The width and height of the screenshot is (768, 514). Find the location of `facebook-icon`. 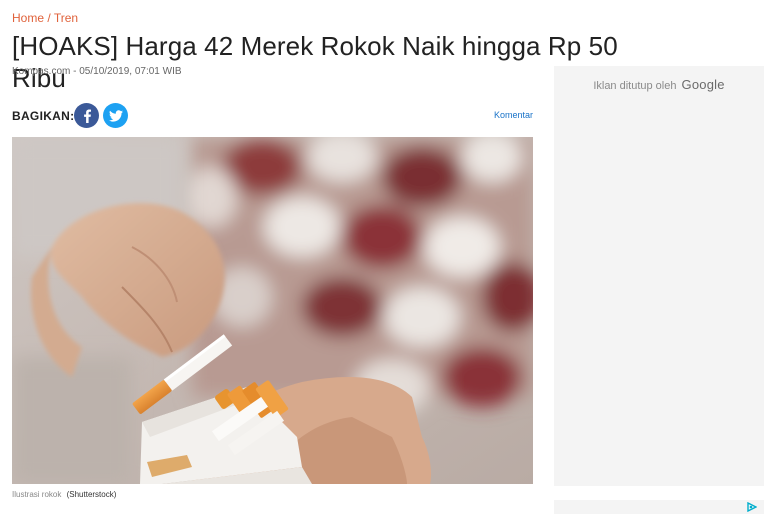

facebook-icon is located at coordinates (87, 116).